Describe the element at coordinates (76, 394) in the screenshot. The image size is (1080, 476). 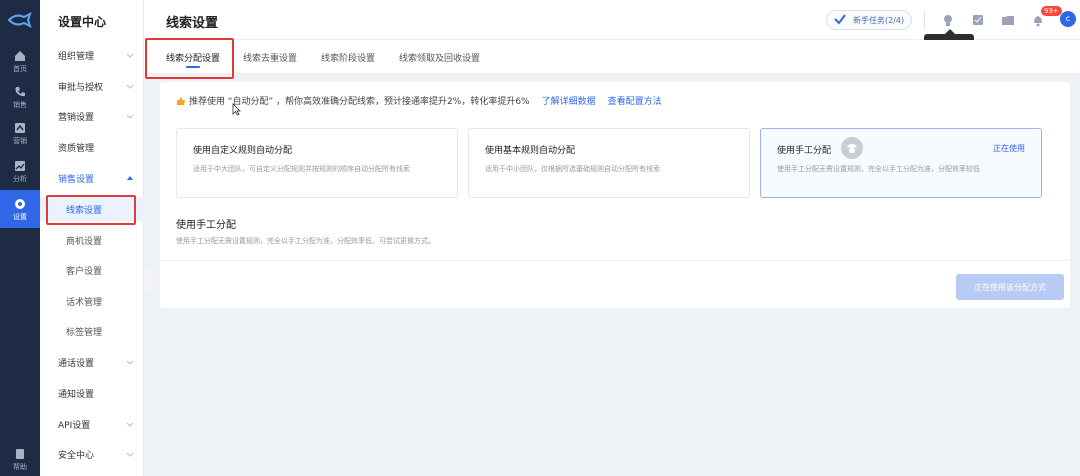
I see `sidebar-item-label: 通知设置` at that location.